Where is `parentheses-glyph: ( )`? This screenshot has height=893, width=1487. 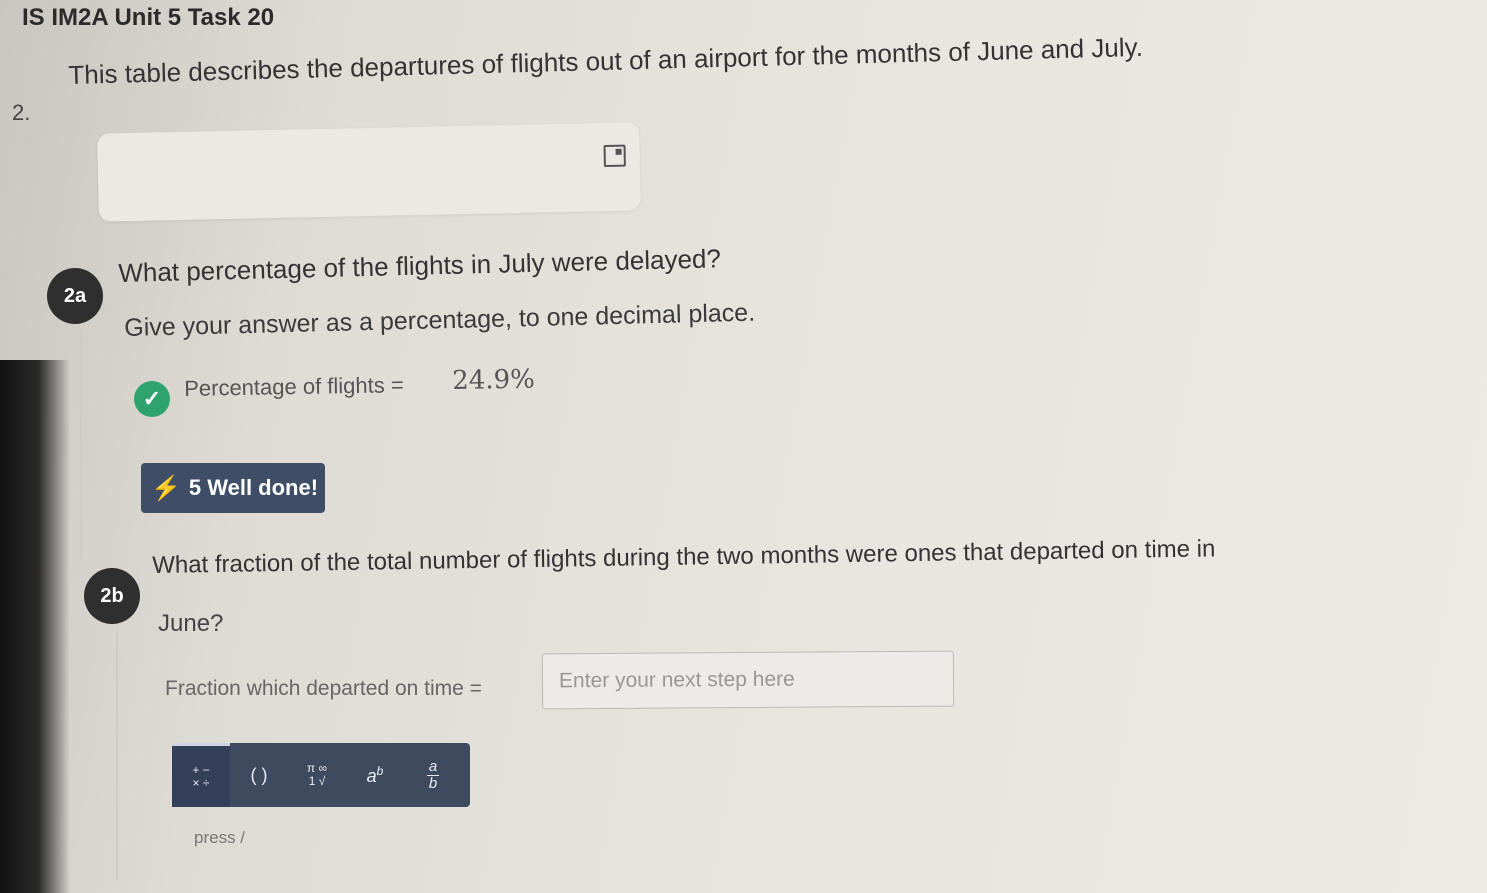
parentheses-glyph: ( ) is located at coordinates (259, 774).